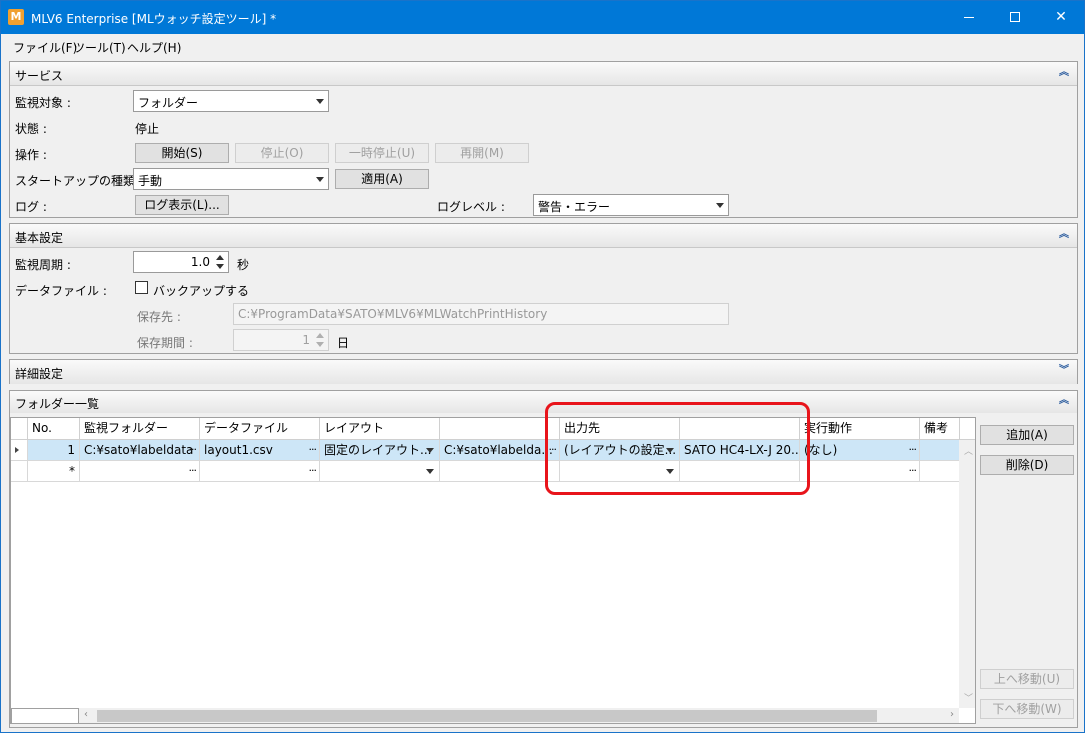 Image resolution: width=1085 pixels, height=733 pixels. What do you see at coordinates (1027, 709) in the screenshot?
I see `move-down-button: 下へ移動(W)` at bounding box center [1027, 709].